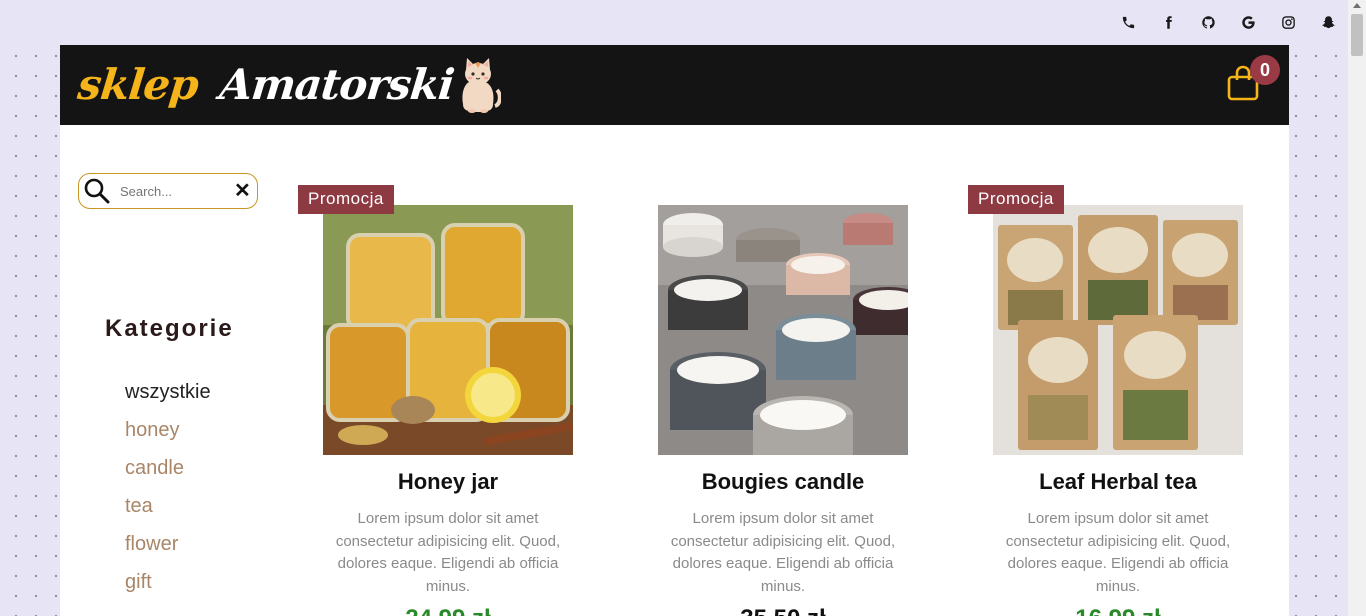 Image resolution: width=1366 pixels, height=616 pixels. I want to click on product-image-leaf-herbal-tea, so click(1118, 330).